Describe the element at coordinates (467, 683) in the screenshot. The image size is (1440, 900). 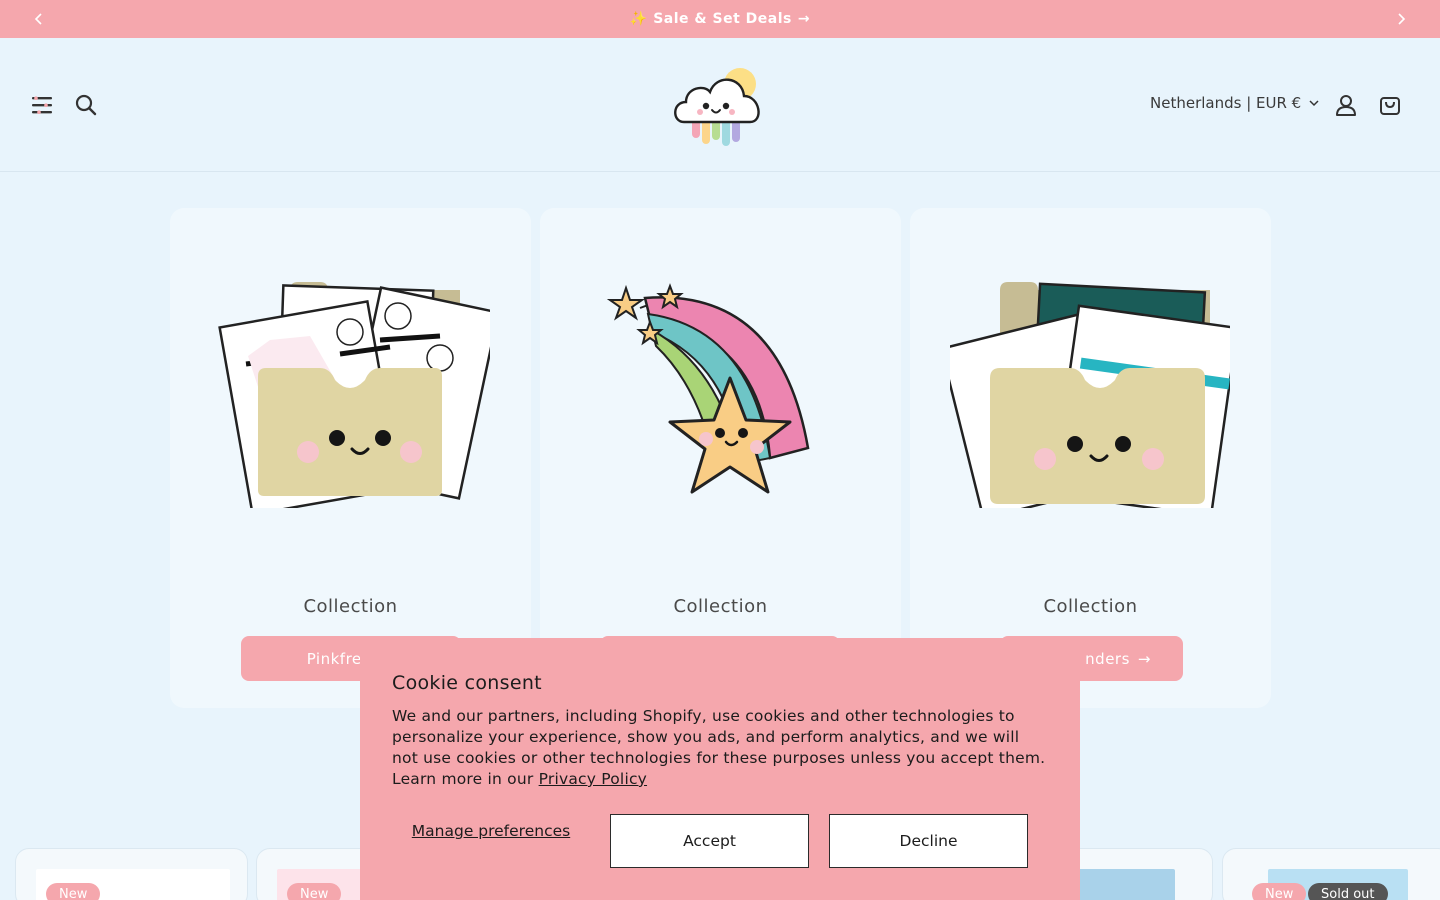
I see `cookie-title: Cookie consent` at that location.